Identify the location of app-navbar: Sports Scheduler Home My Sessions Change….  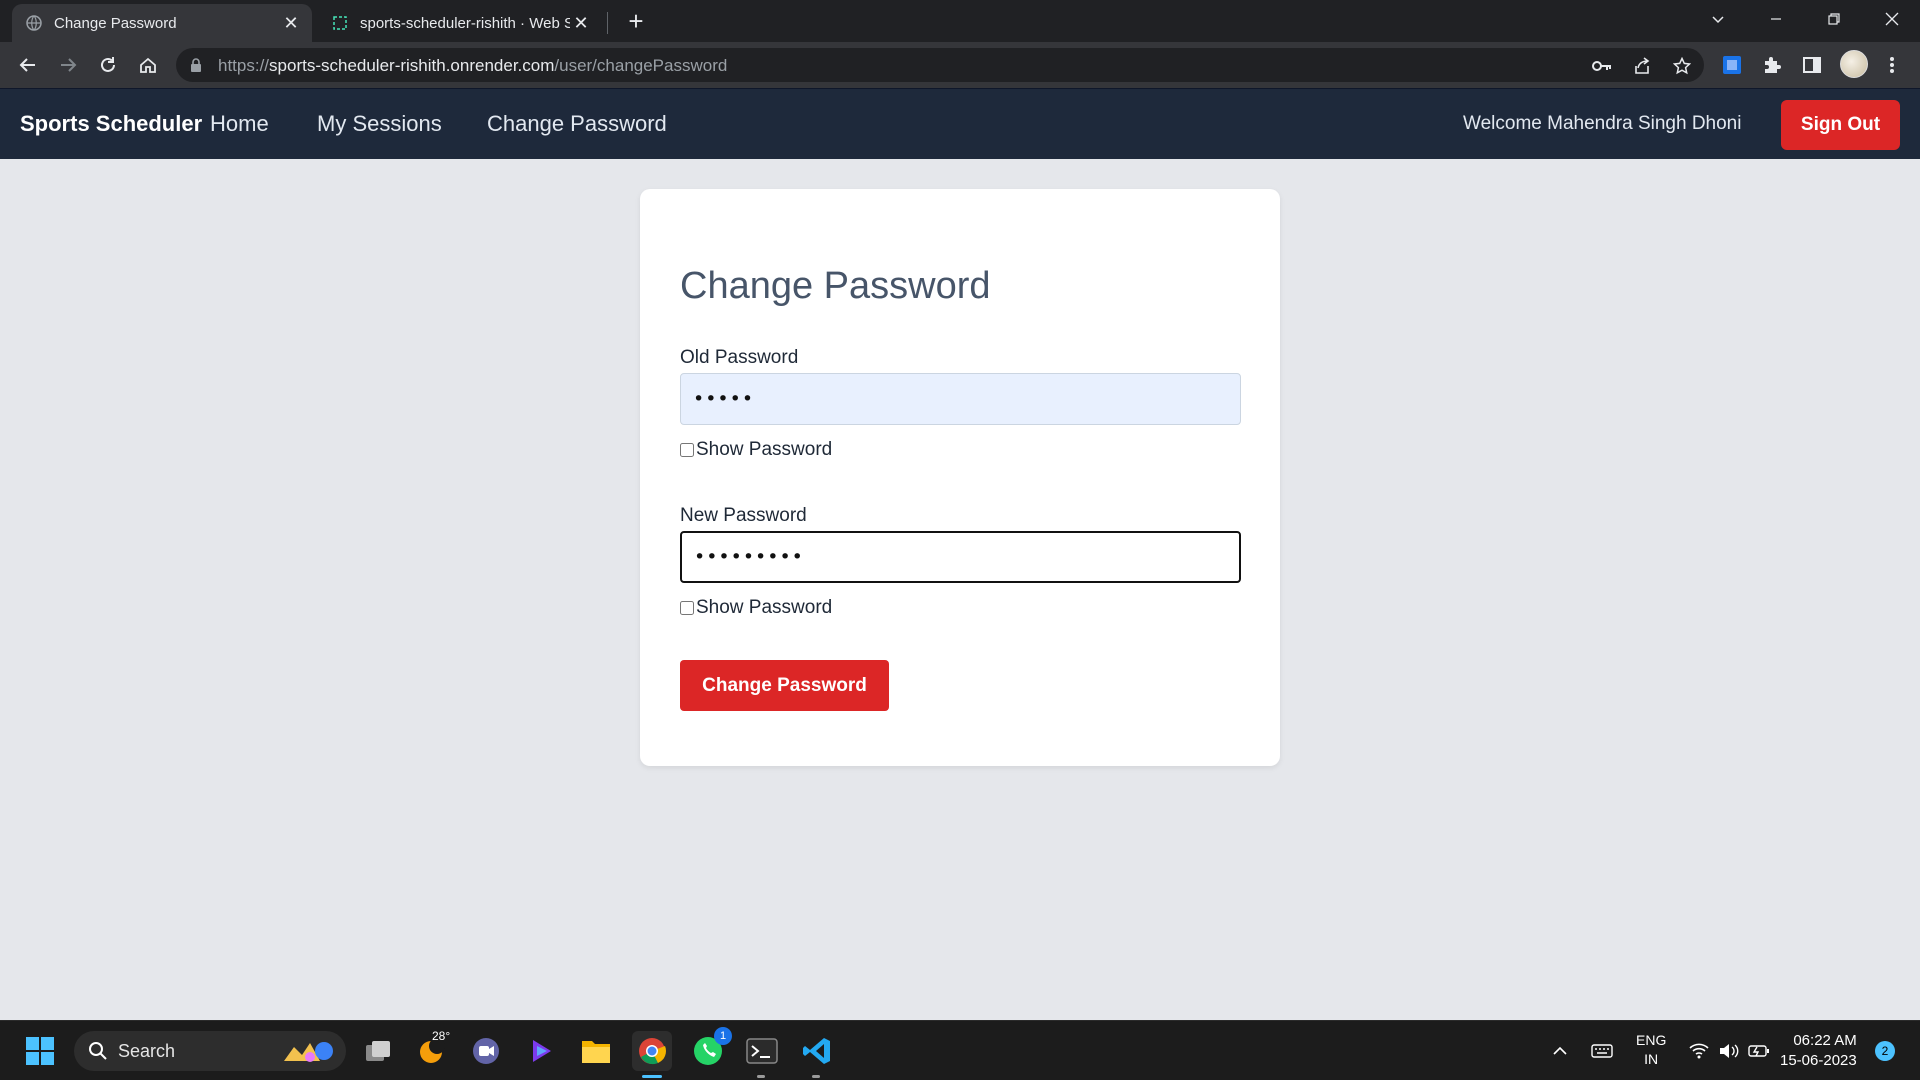
(960, 123).